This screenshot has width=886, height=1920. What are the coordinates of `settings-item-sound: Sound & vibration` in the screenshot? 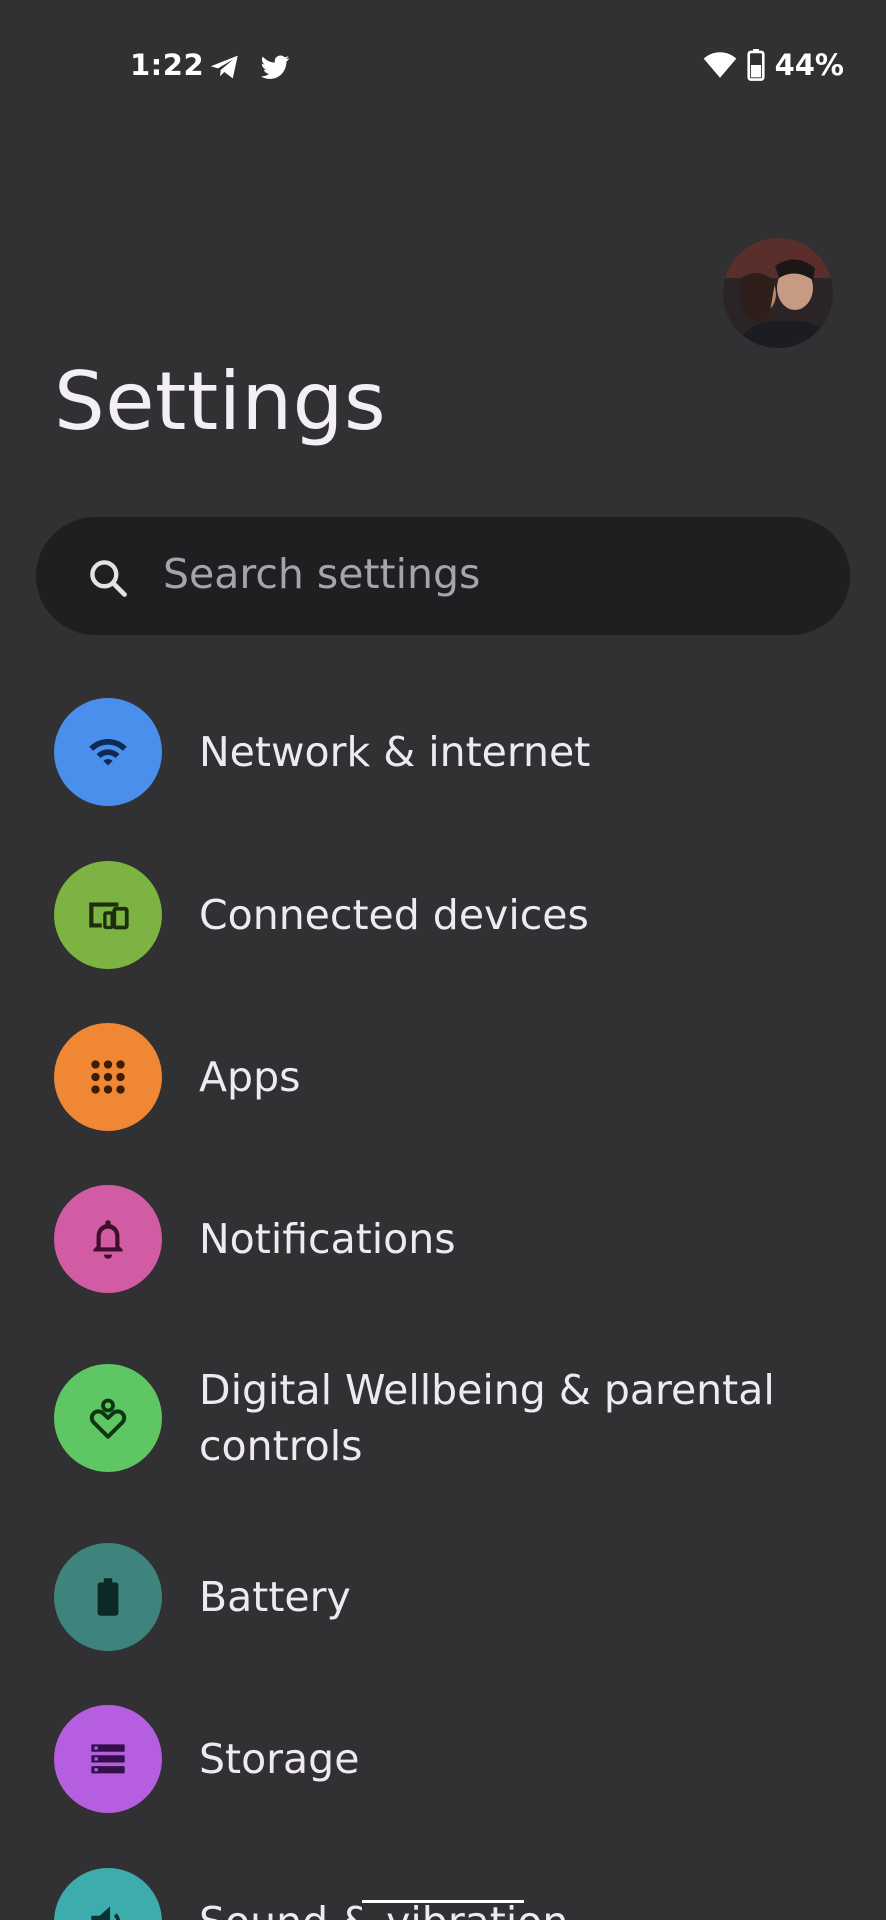 It's located at (443, 1894).